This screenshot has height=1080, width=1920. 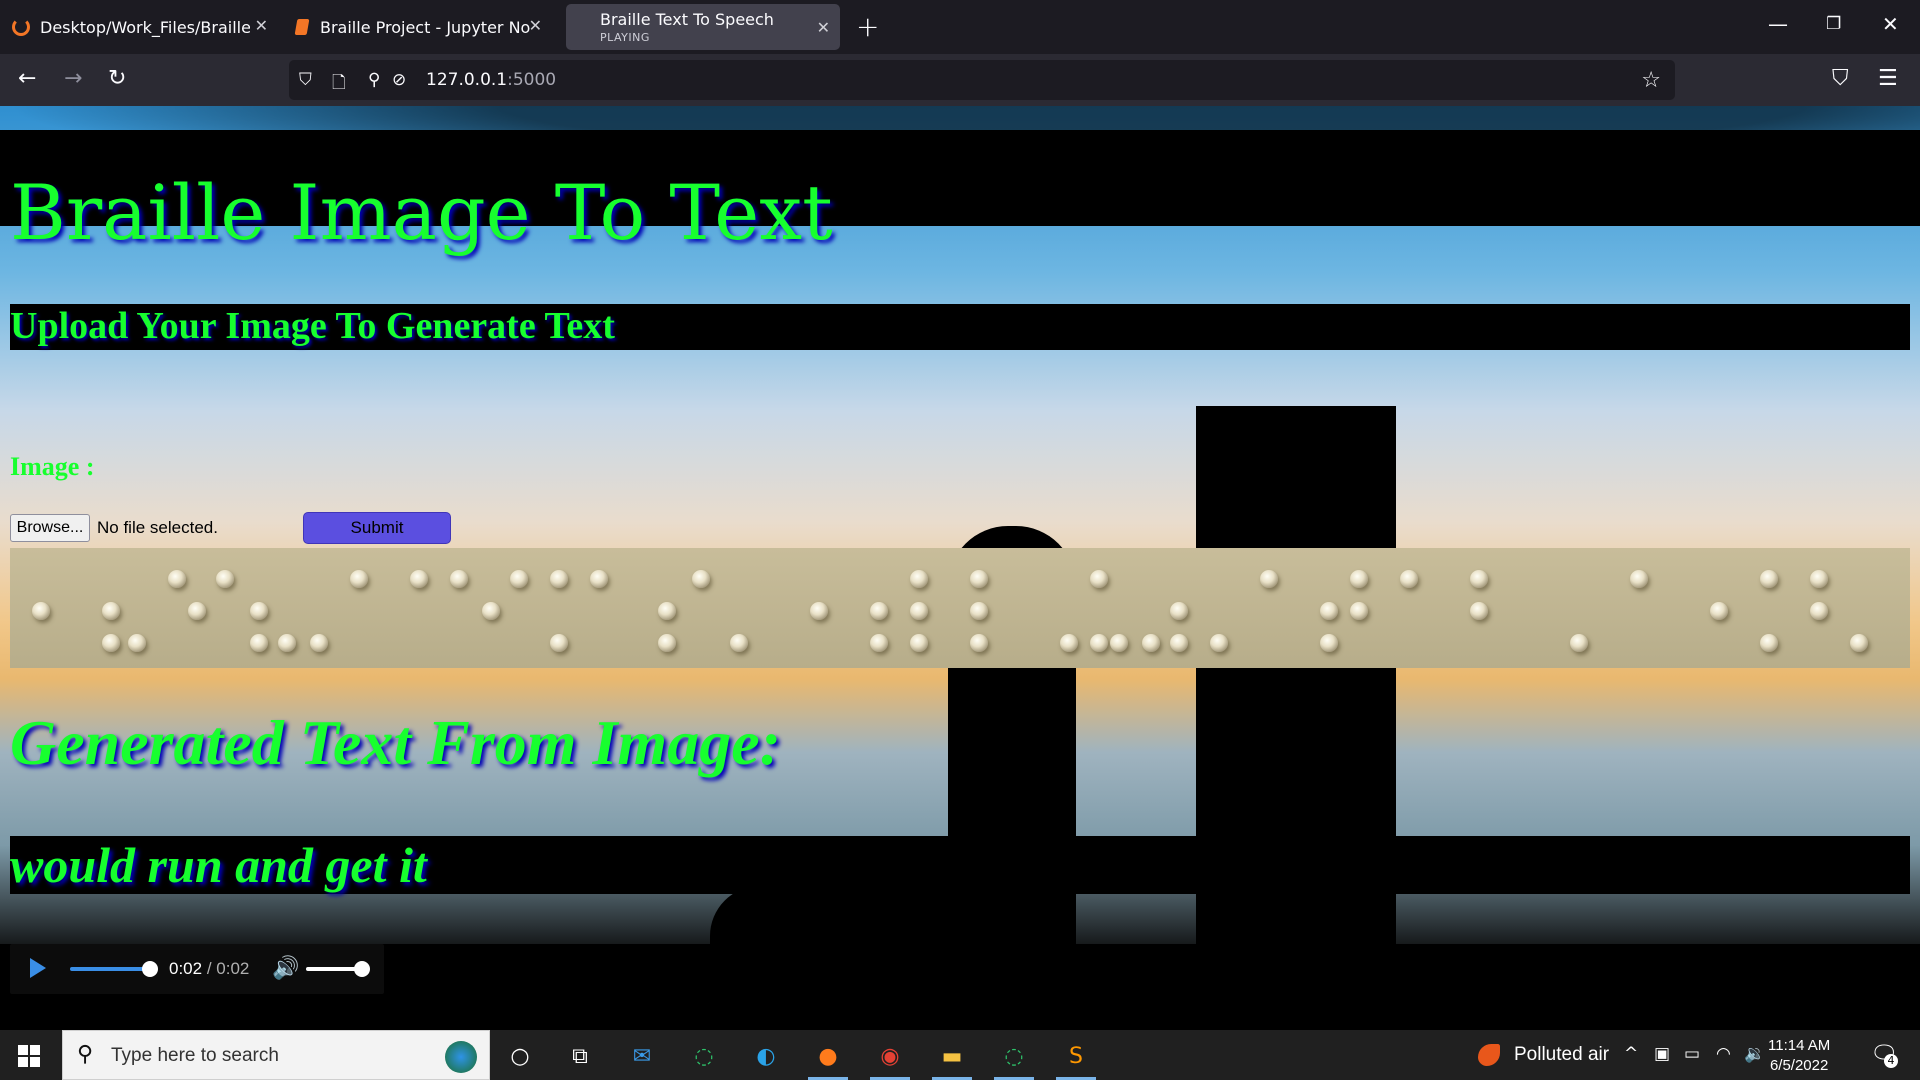 I want to click on tab-title: Braille Project - Jupyter Notebo, so click(x=425, y=27).